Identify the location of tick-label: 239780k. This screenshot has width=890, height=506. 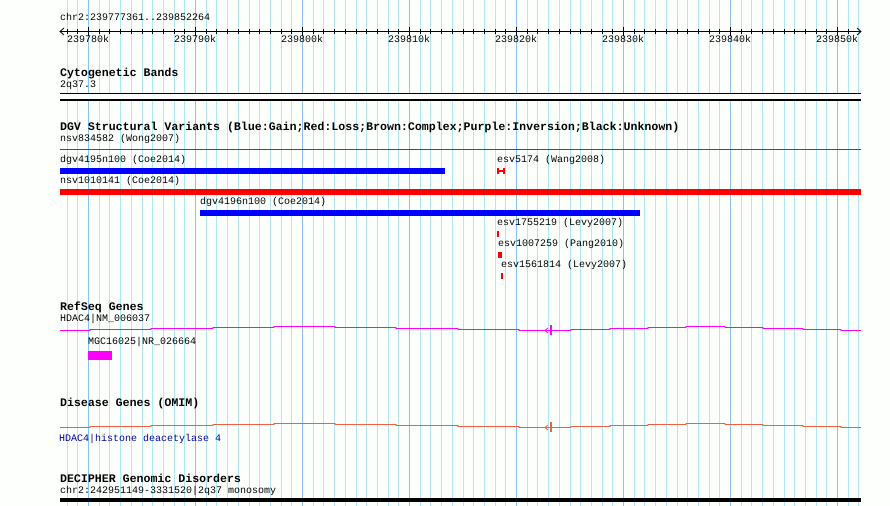
(88, 41).